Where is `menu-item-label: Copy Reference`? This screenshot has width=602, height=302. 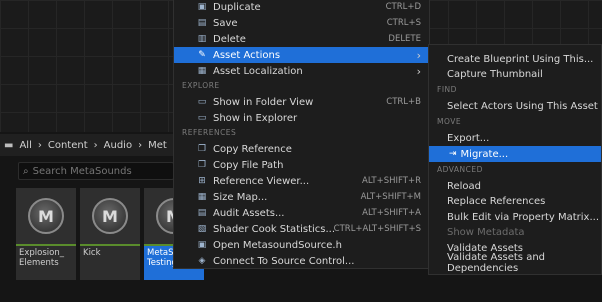
menu-item-label: Copy Reference is located at coordinates (252, 149).